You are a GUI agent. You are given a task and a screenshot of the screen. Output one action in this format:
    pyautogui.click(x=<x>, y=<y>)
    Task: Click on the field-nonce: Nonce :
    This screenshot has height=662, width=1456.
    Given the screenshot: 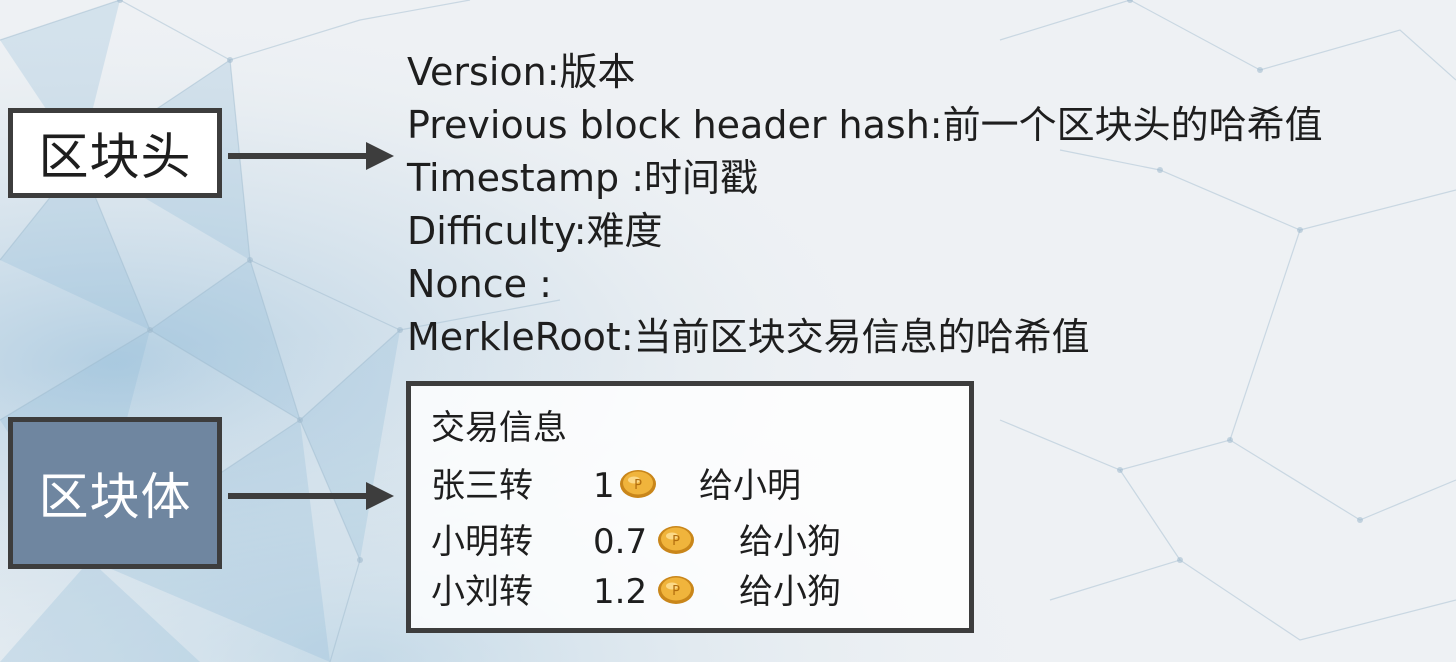 What is the action you would take?
    pyautogui.click(x=479, y=284)
    